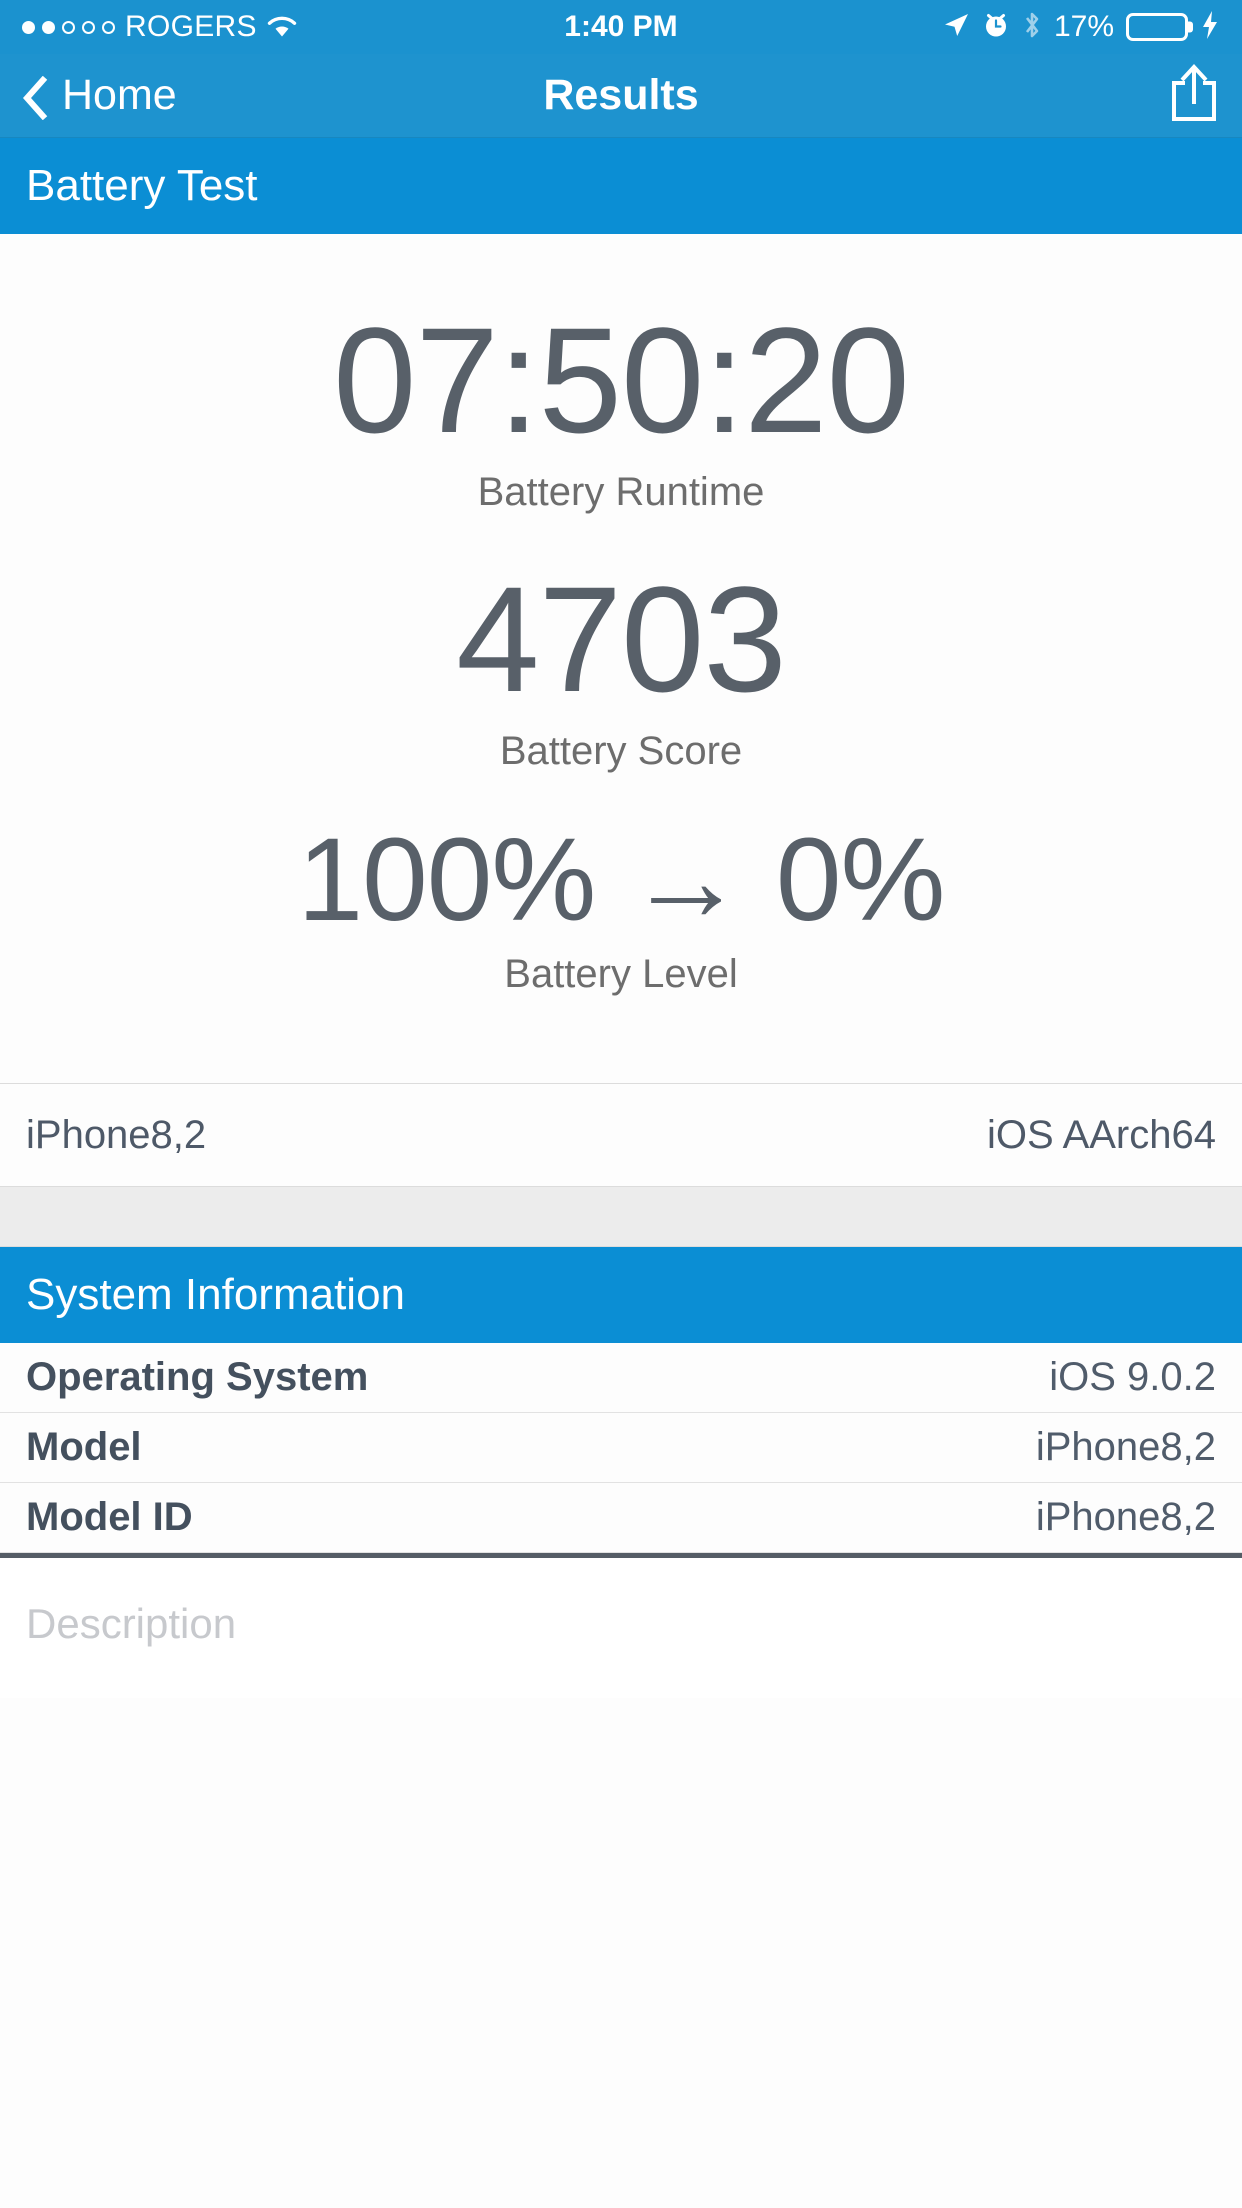 This screenshot has height=2208, width=1242. I want to click on metric-battery-runtime: 07:50:20 Battery Runtime, so click(621, 405).